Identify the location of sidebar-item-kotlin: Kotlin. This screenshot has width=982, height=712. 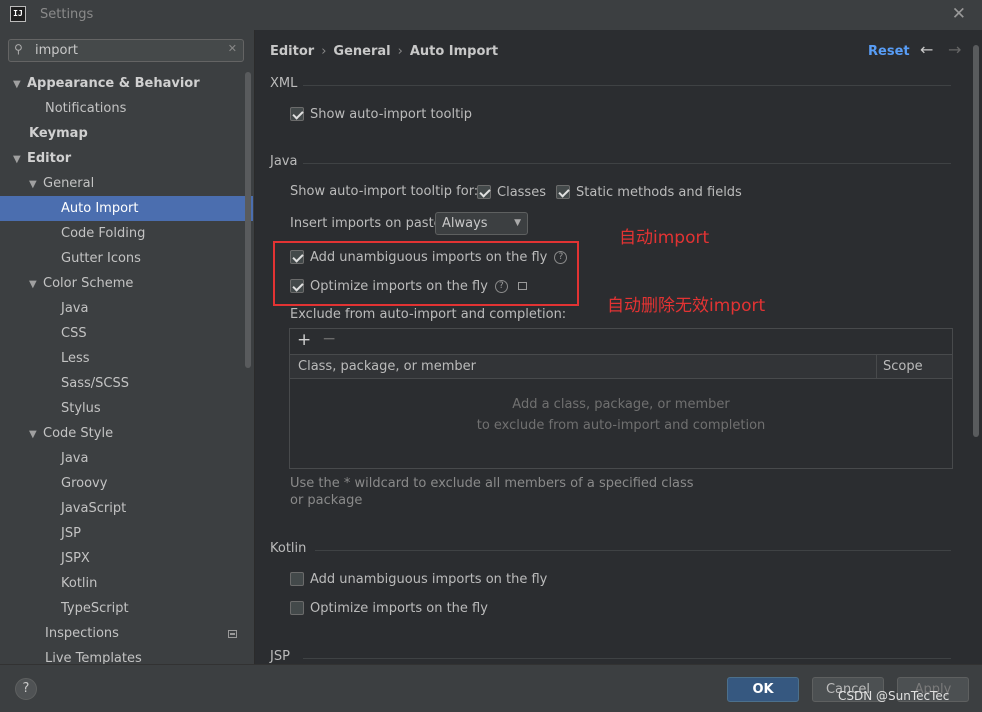
(126, 583).